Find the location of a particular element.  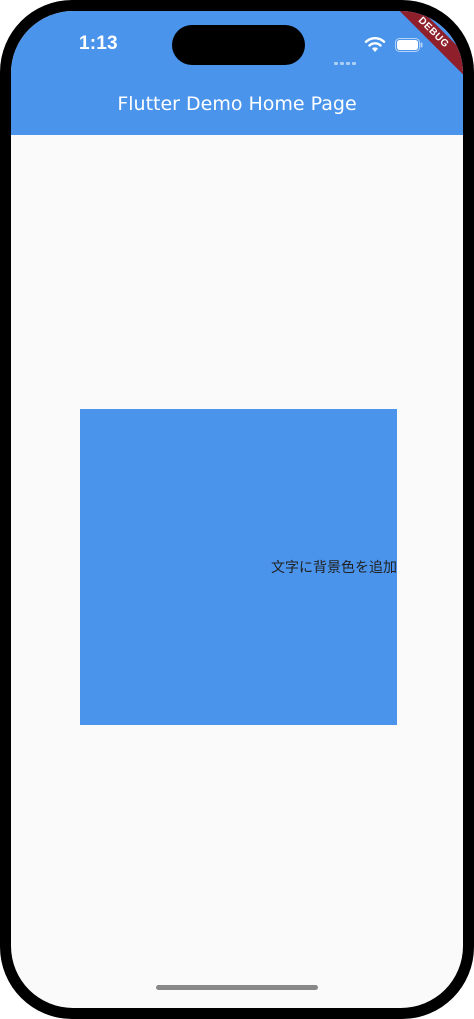

app-bar: 1:13 Flutter Demo Home Page is located at coordinates (237, 73).